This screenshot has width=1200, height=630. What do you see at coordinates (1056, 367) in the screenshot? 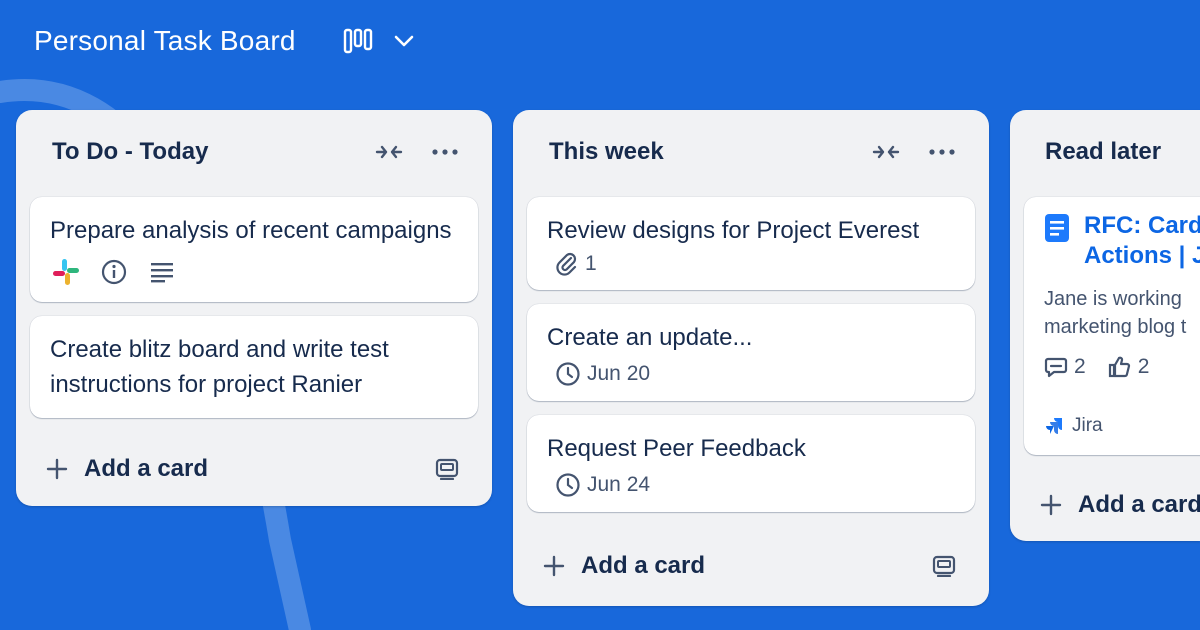
I see `comment-icon` at bounding box center [1056, 367].